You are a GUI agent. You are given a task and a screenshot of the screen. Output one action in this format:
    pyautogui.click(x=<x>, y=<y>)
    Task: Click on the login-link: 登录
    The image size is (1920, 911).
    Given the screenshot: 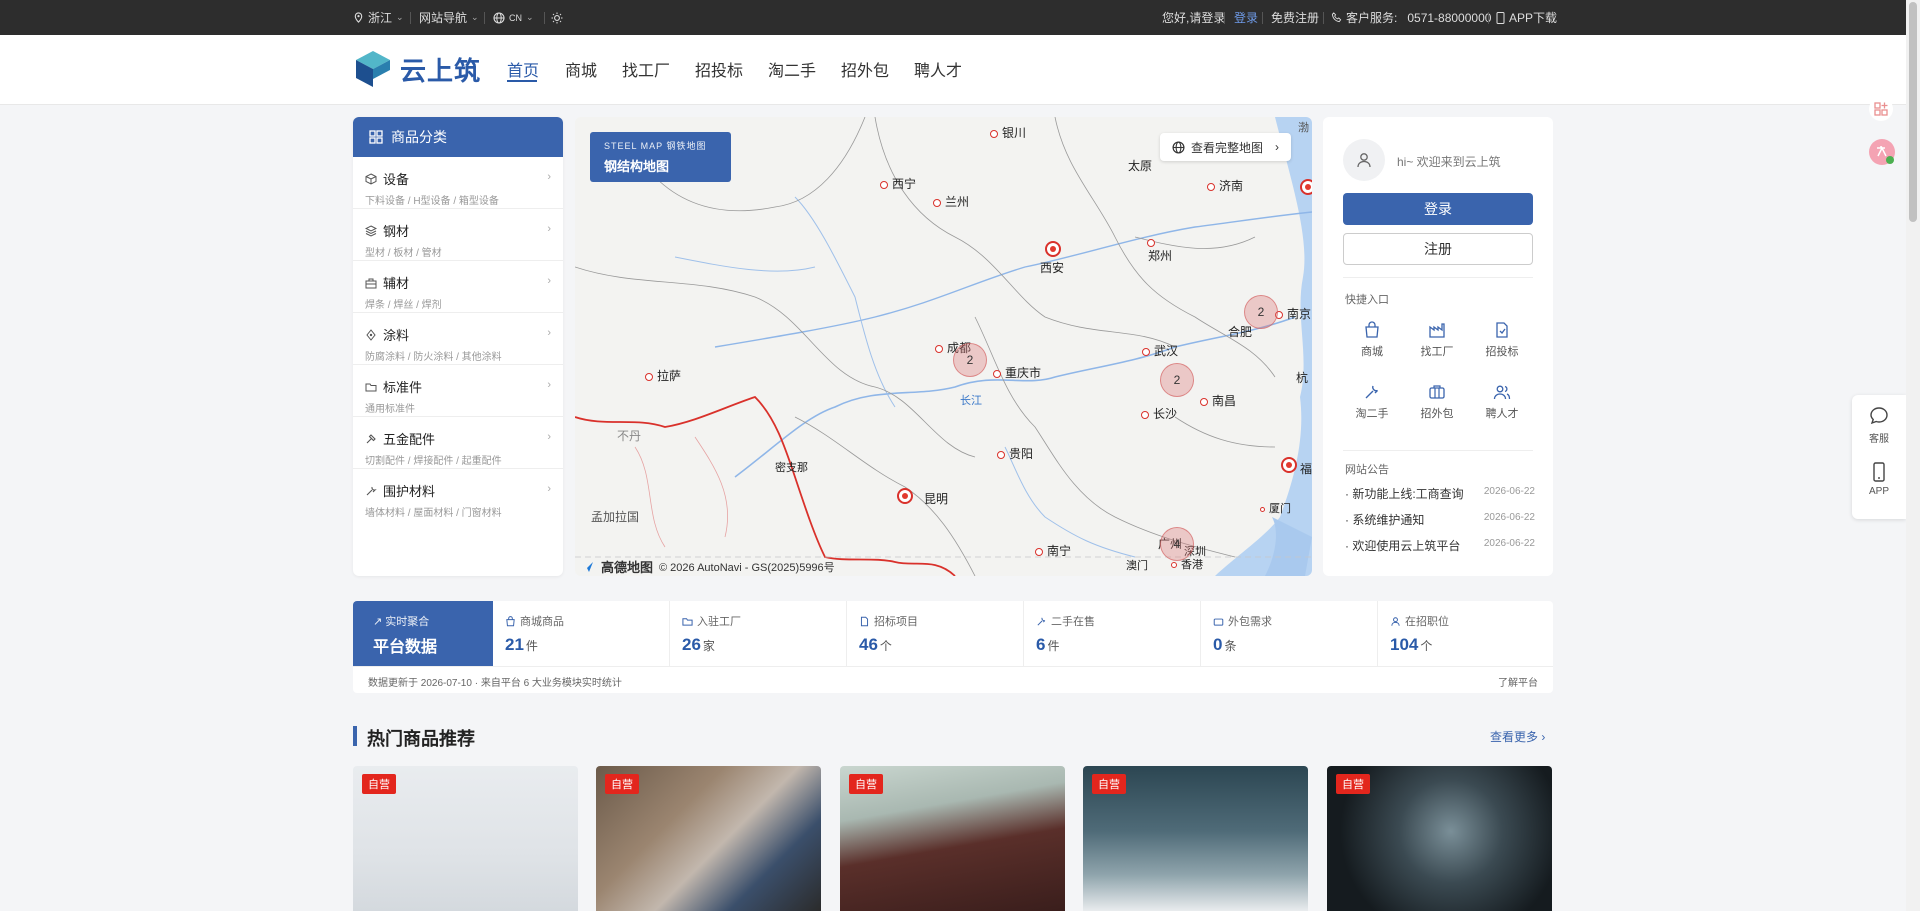 What is the action you would take?
    pyautogui.click(x=1246, y=17)
    